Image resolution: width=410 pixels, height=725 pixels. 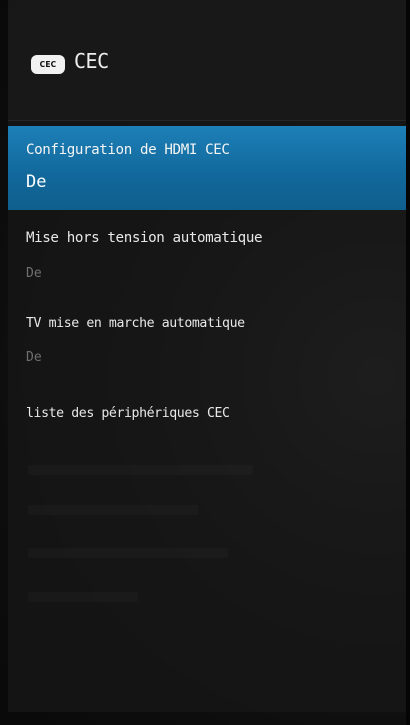 I want to click on cec-icon: CEC, so click(x=48, y=64).